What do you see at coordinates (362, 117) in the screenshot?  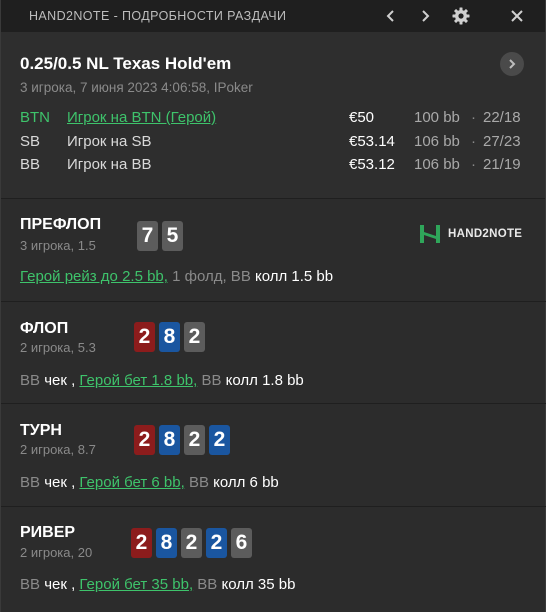 I see `player-stack: €50` at bounding box center [362, 117].